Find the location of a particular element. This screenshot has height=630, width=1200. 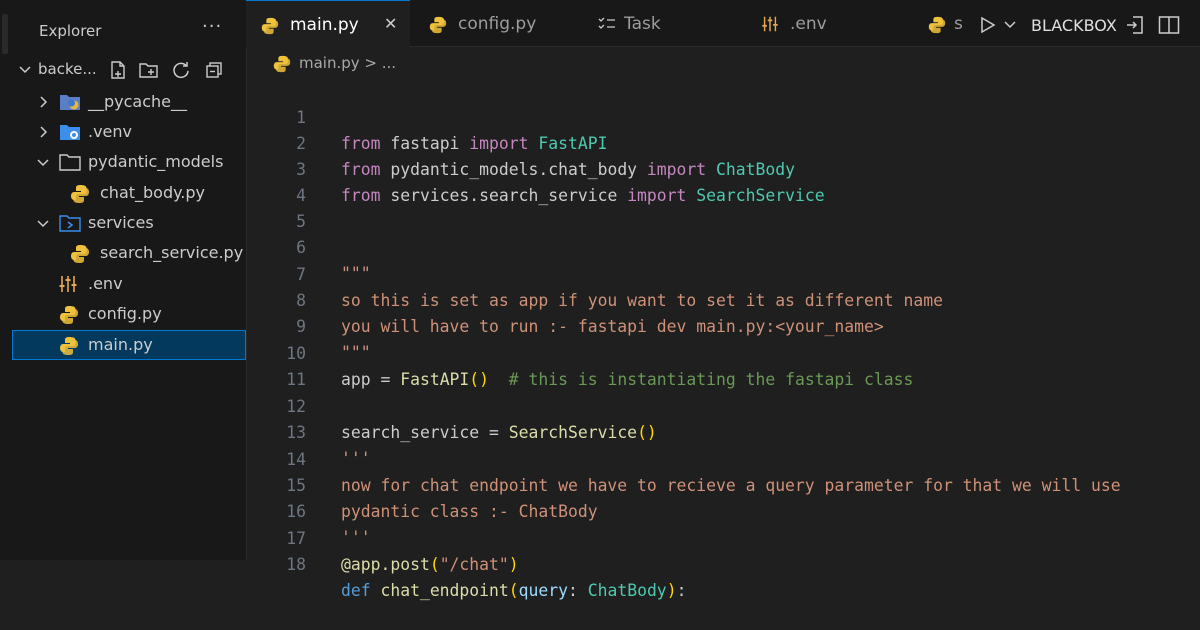

tab-config-py: config.py is located at coordinates (496, 23).